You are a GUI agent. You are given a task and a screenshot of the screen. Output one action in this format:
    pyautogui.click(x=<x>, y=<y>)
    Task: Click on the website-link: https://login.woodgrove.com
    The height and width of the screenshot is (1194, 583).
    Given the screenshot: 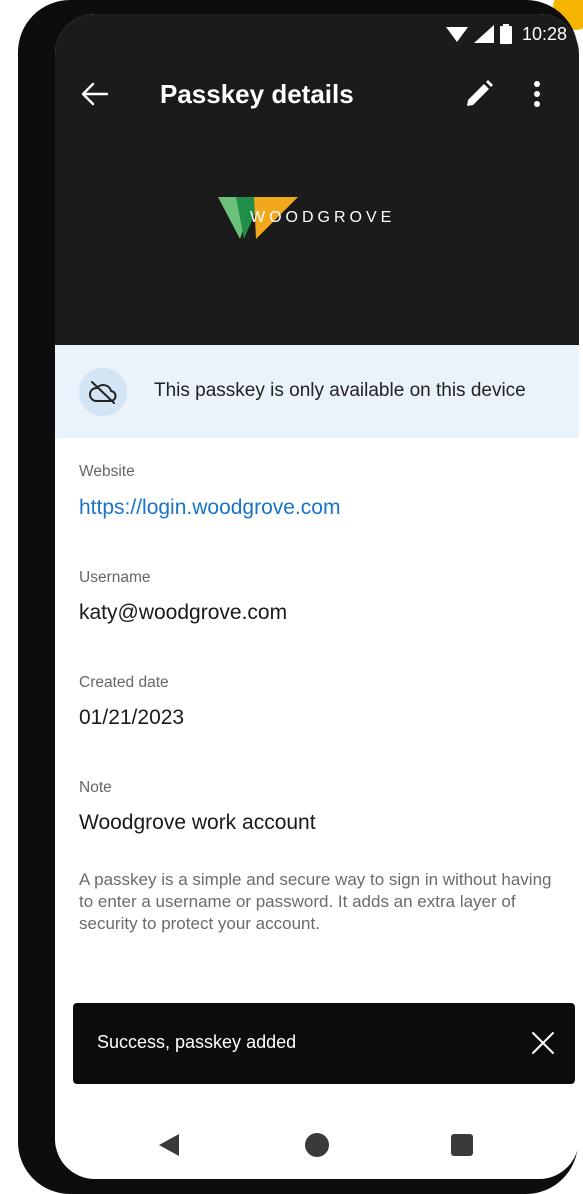 What is the action you would take?
    pyautogui.click(x=209, y=508)
    